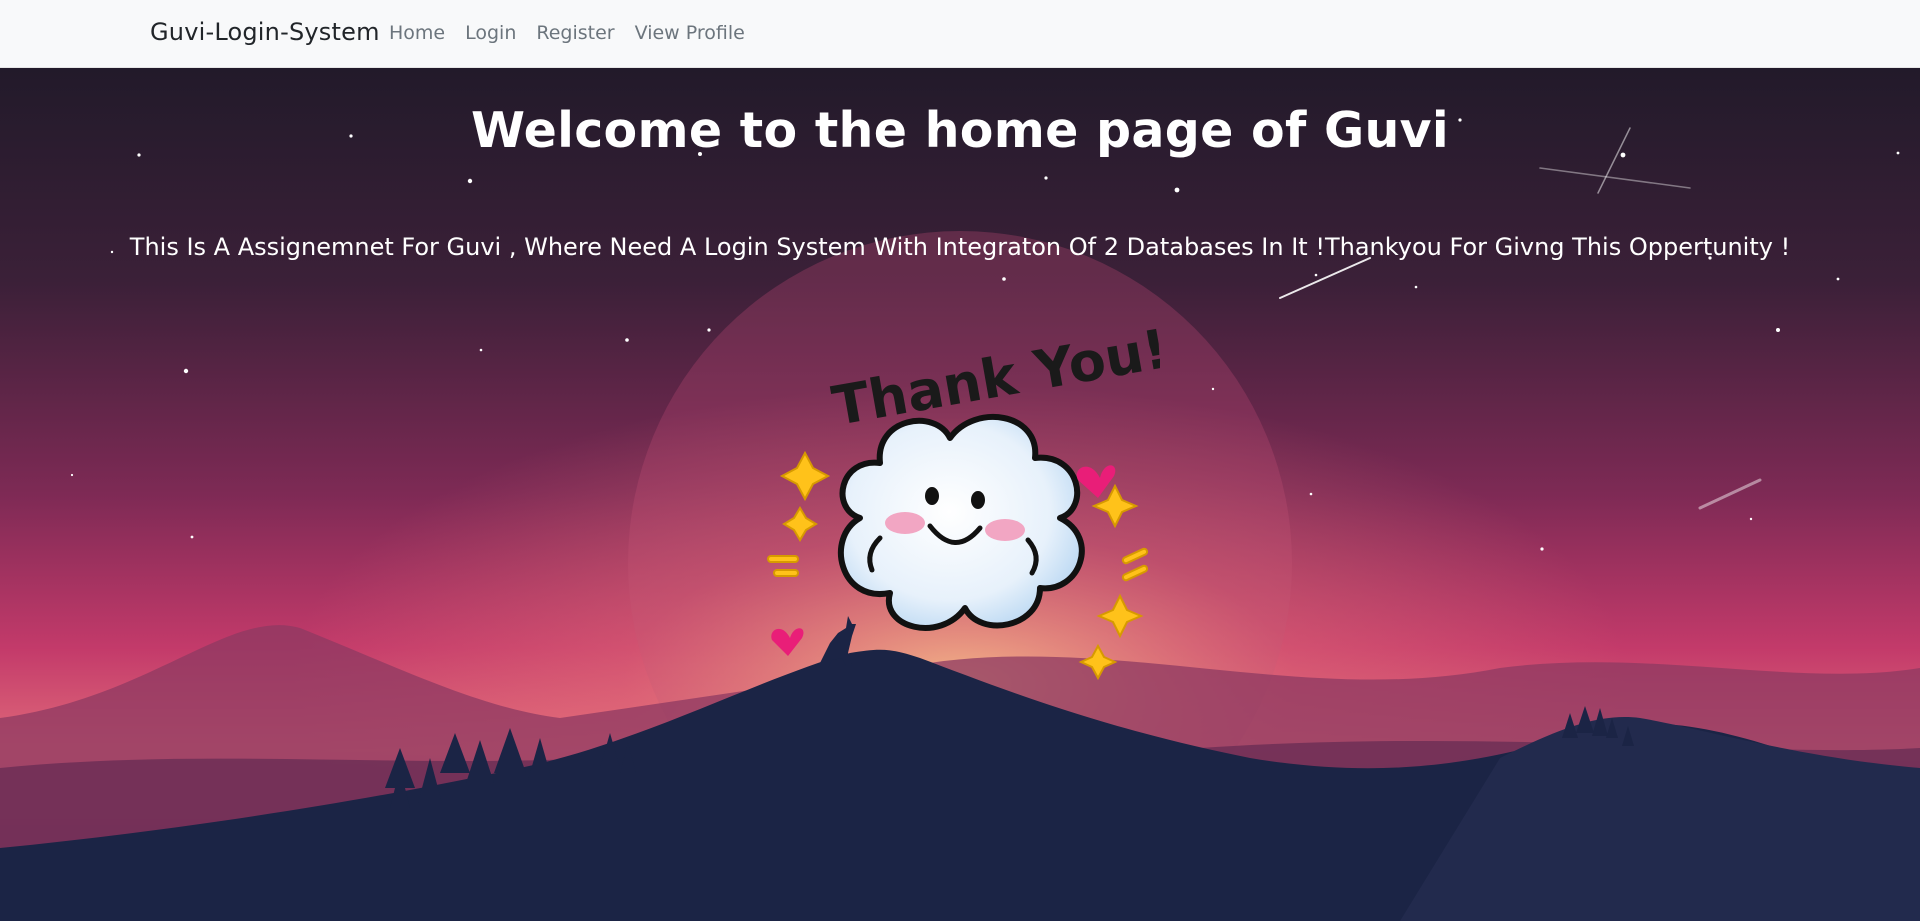  Describe the element at coordinates (690, 33) in the screenshot. I see `nav-view-profile: View Profile` at that location.